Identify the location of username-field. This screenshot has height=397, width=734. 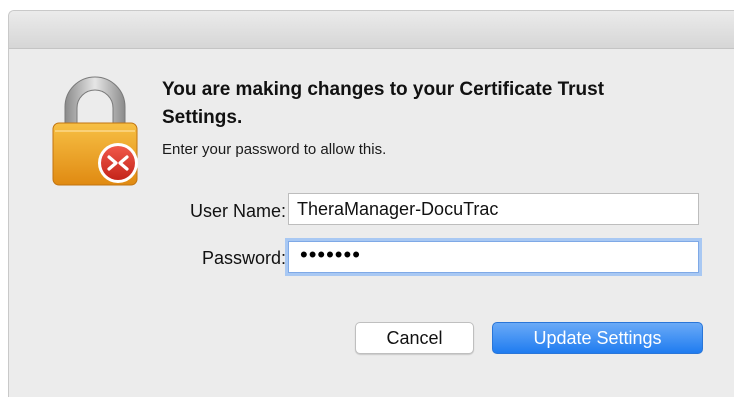
(493, 209).